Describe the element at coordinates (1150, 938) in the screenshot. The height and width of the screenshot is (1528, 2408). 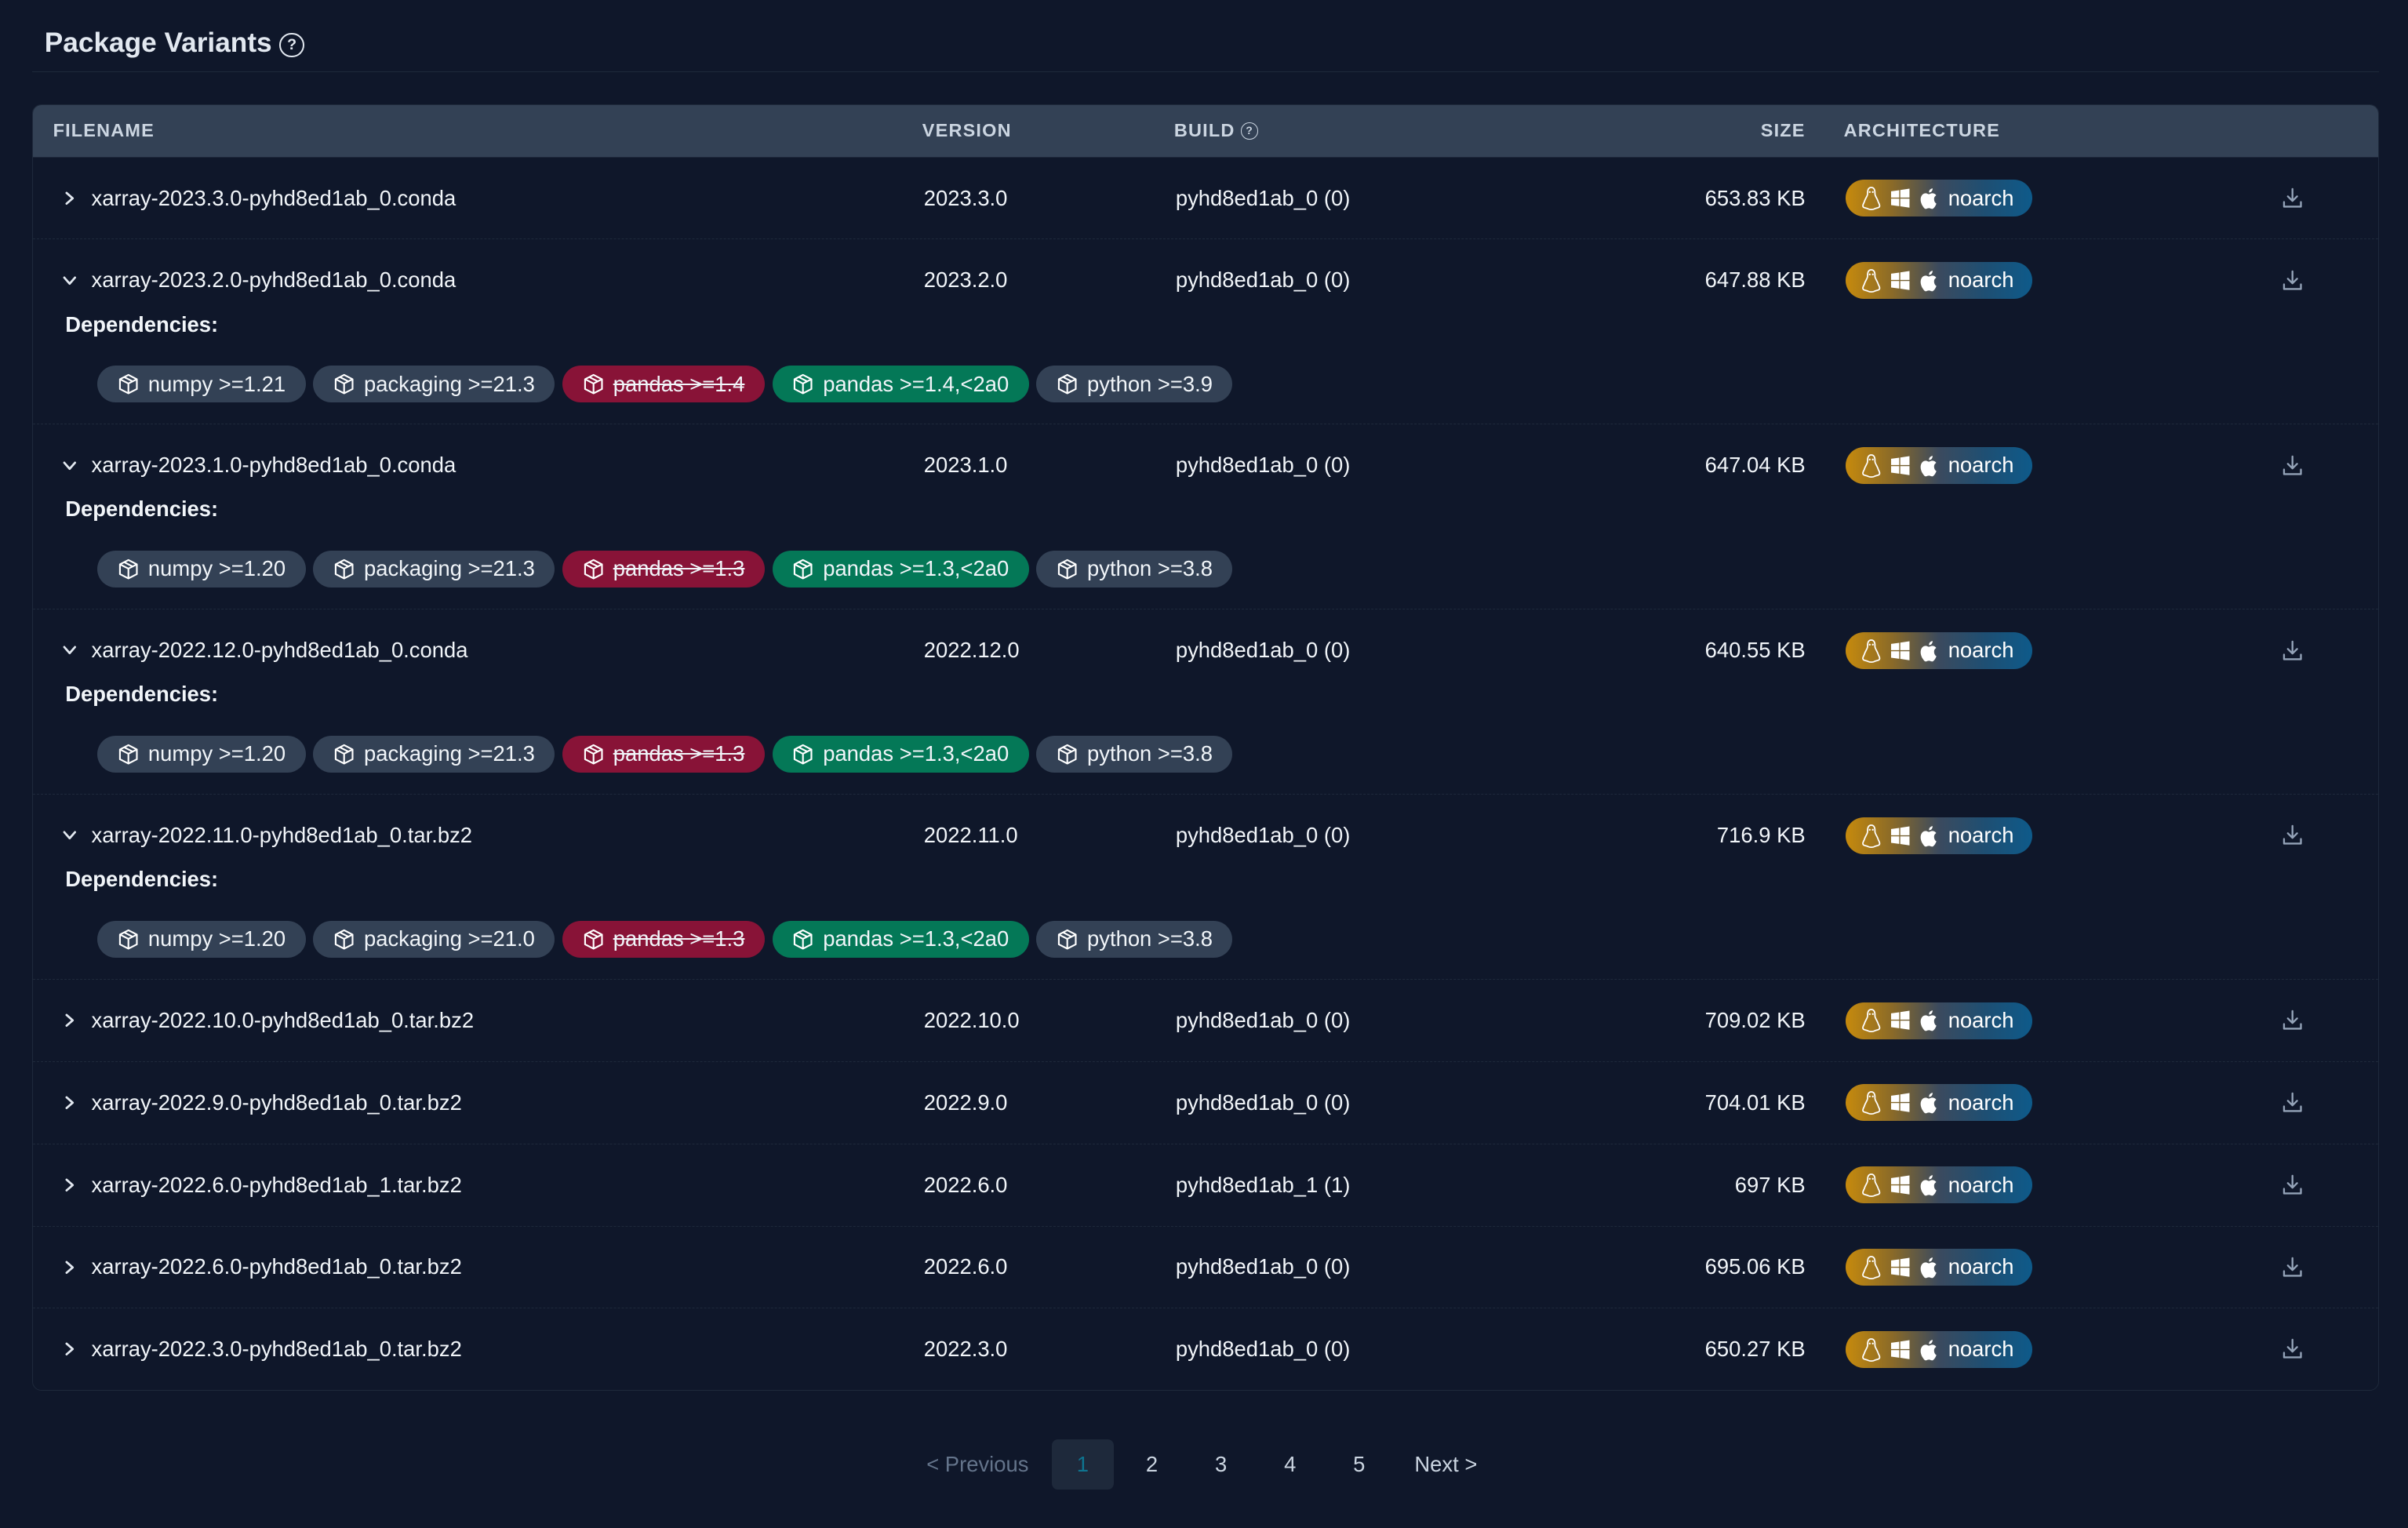
I see `dependency-text: python >=3.8` at that location.